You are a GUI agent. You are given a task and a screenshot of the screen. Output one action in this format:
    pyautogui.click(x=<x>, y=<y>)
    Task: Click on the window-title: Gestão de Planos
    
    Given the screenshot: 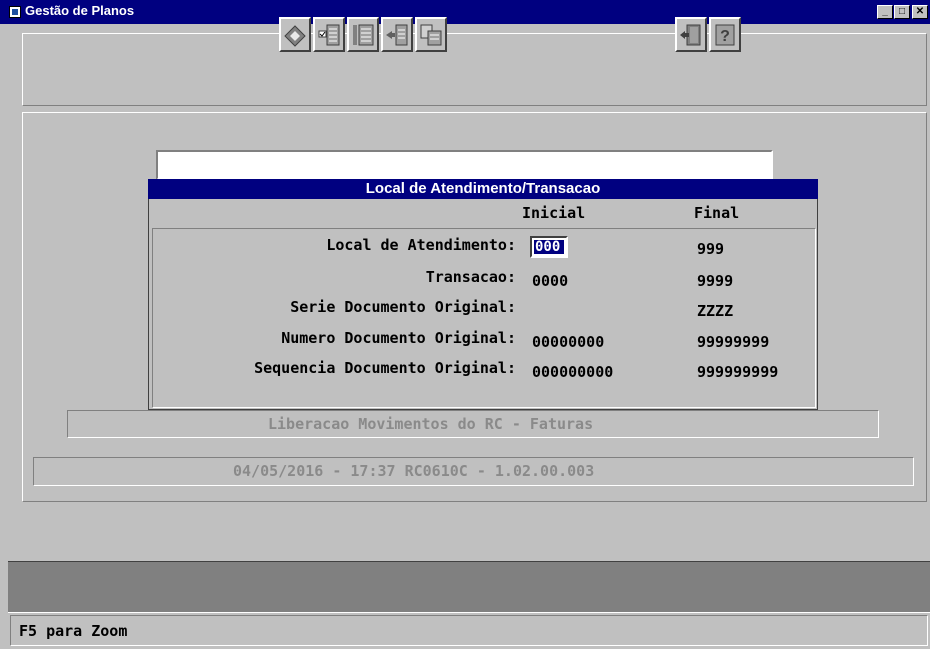 What is the action you would take?
    pyautogui.click(x=80, y=10)
    